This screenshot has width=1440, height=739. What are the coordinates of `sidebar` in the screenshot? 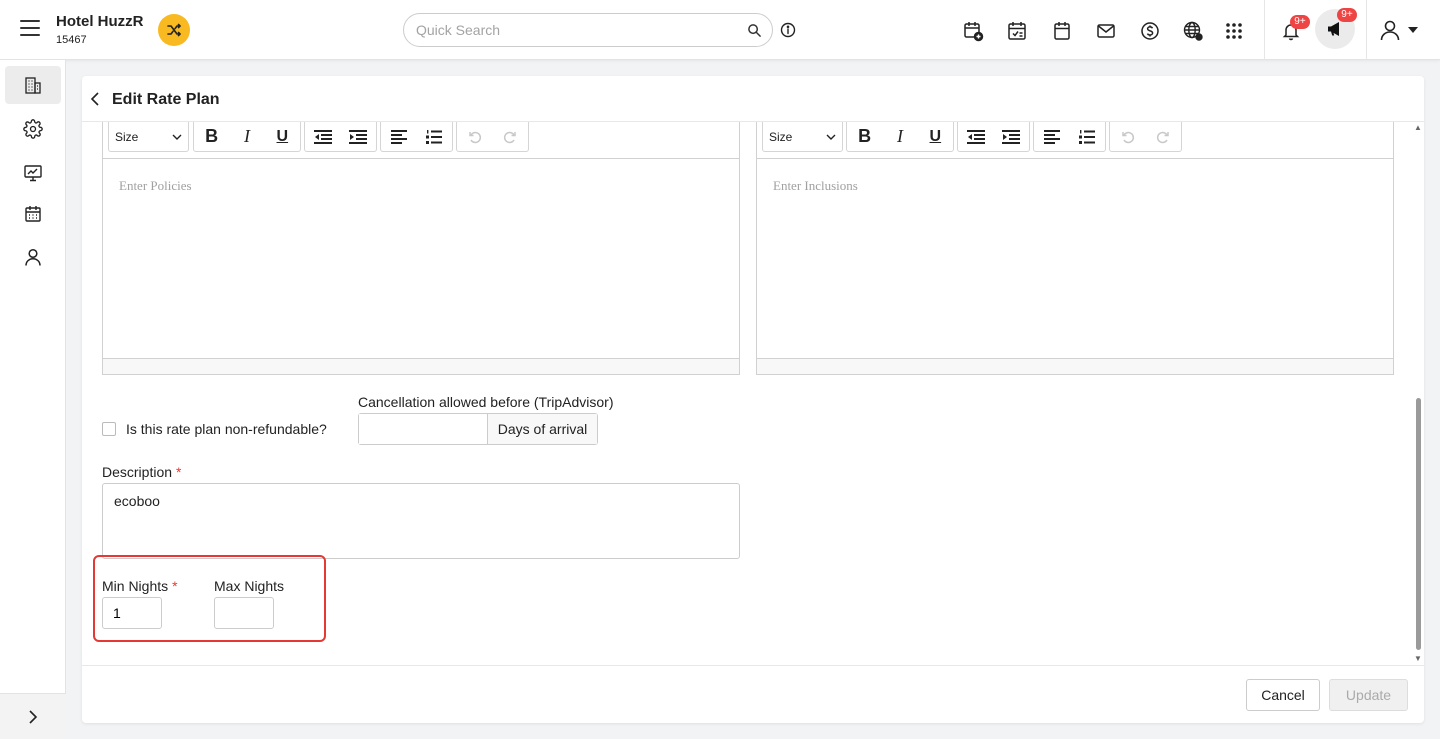 It's located at (33, 399).